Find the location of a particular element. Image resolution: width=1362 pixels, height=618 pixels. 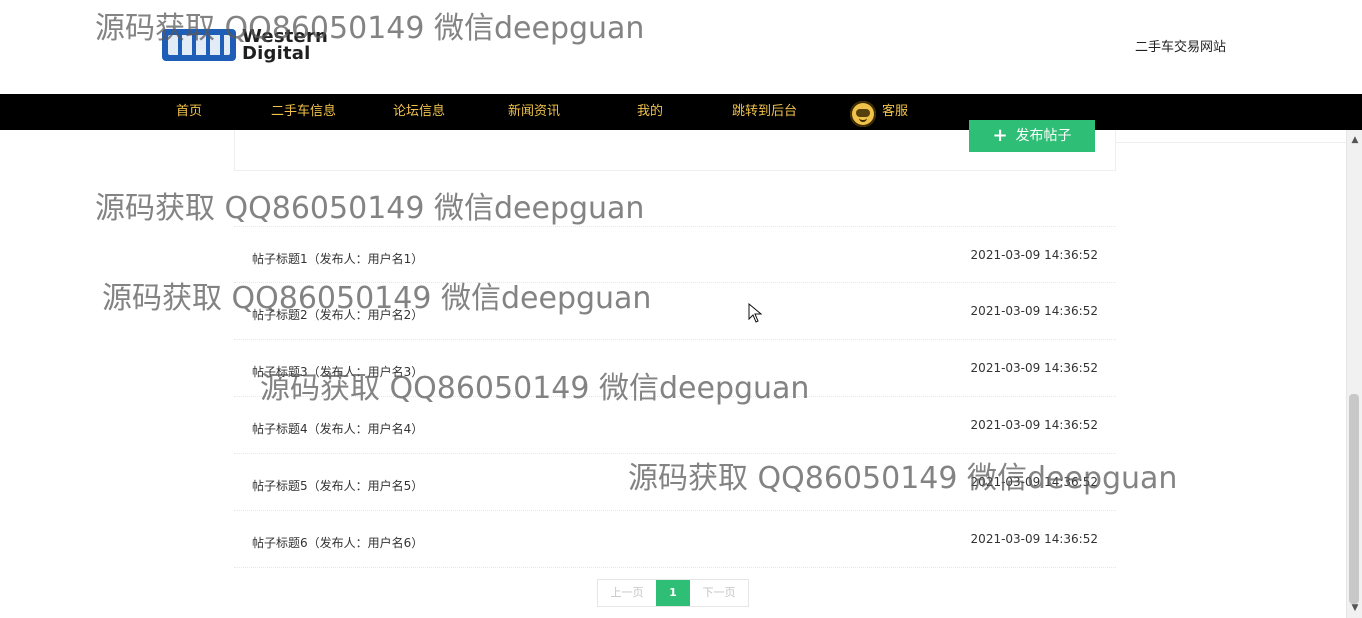

prev-page-button: 上一页 is located at coordinates (627, 593).